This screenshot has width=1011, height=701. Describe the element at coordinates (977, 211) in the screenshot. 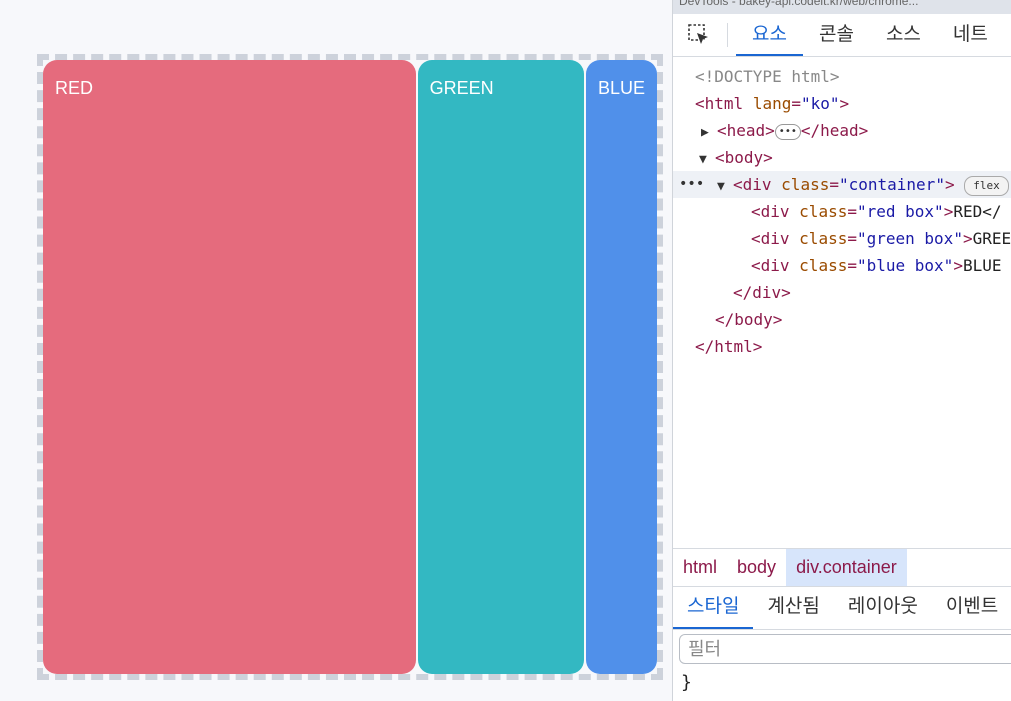

I see `red-box-text: RED</` at that location.